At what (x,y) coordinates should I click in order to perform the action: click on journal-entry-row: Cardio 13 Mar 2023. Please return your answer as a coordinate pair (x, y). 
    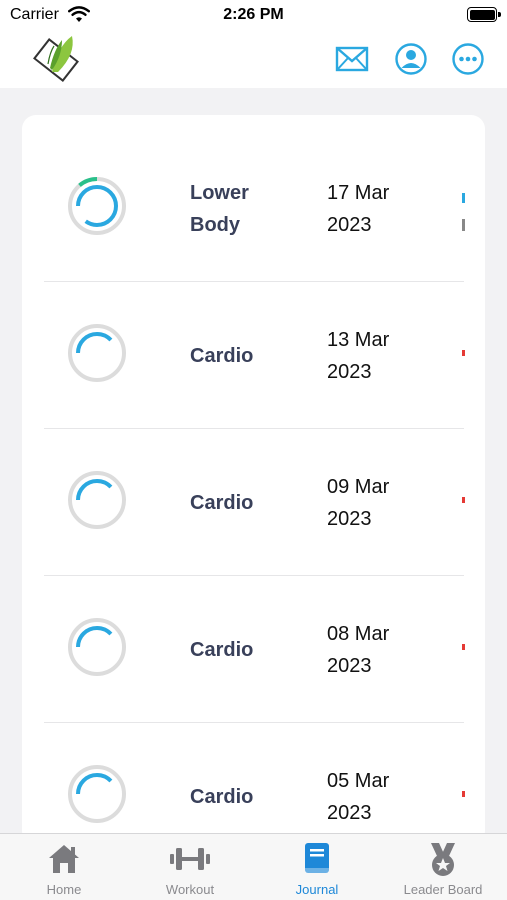
    Looking at the image, I should click on (254, 355).